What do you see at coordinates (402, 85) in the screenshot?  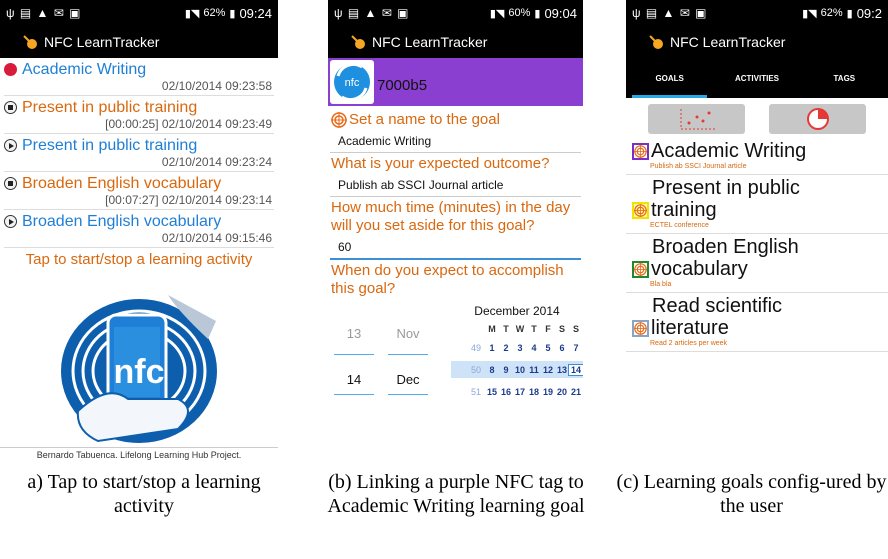 I see `tag-id: 7000b5` at bounding box center [402, 85].